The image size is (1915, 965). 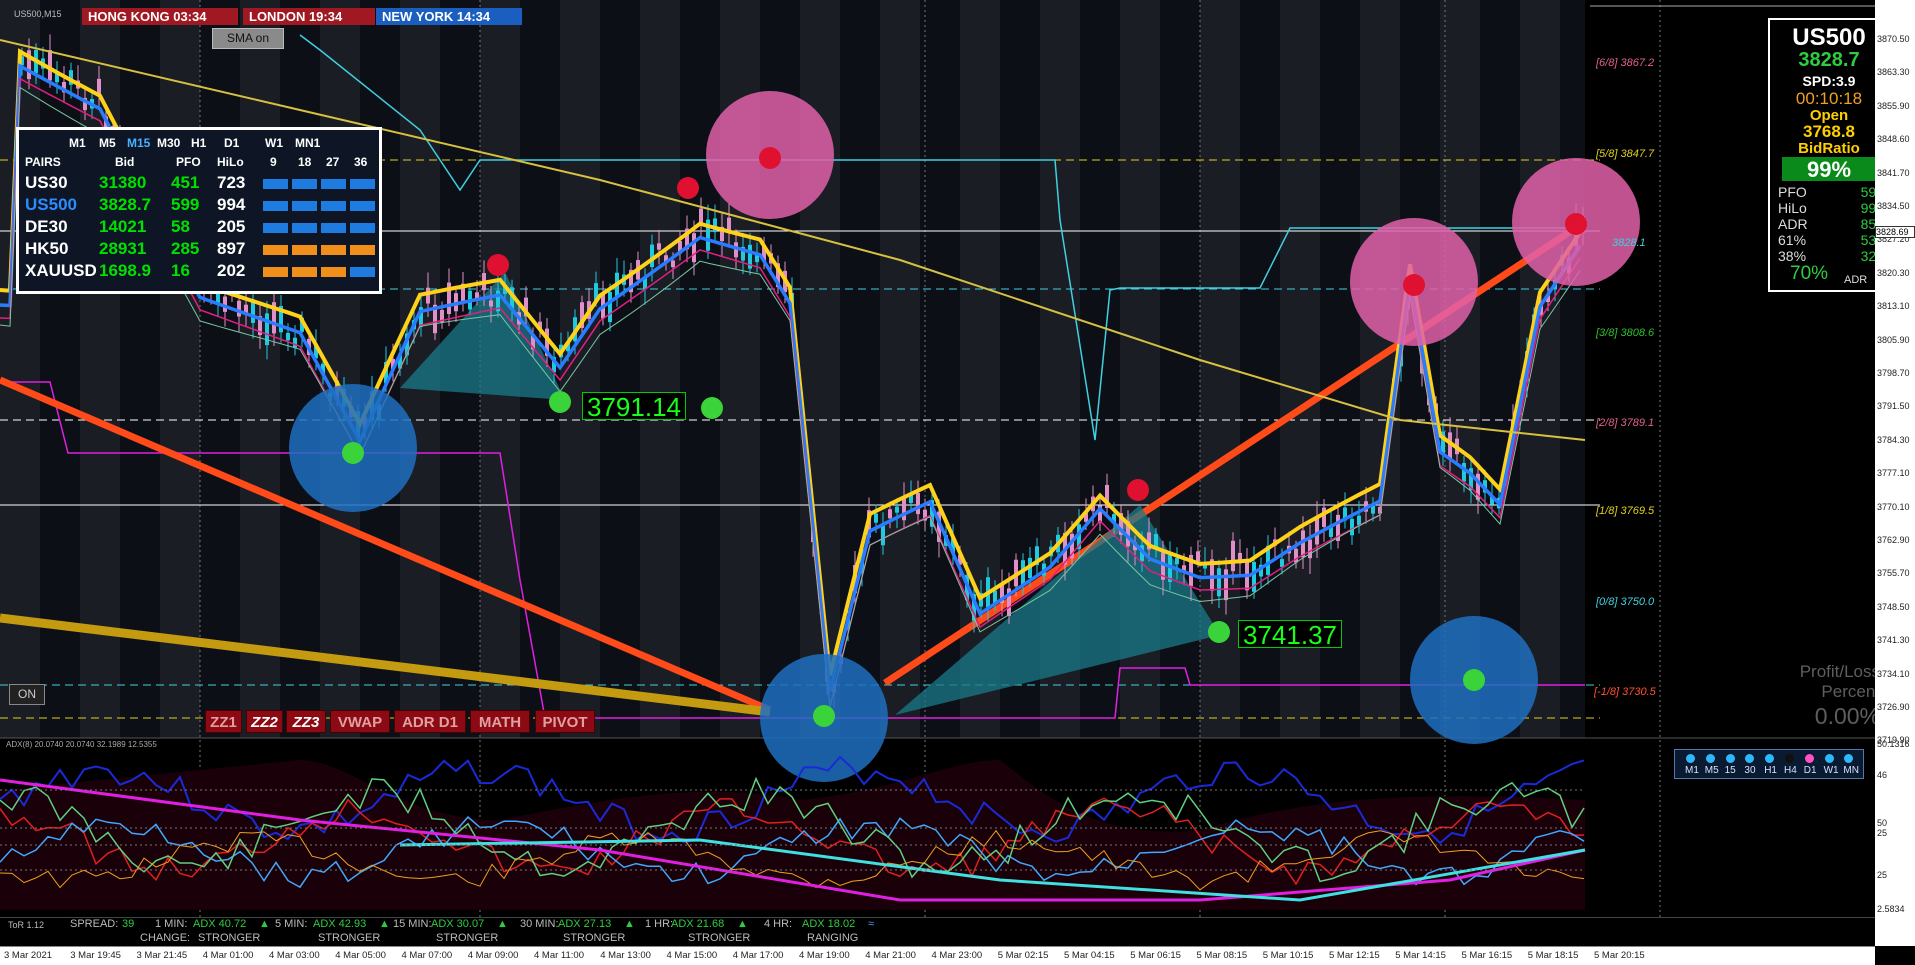 What do you see at coordinates (449, 16) in the screenshot?
I see `session-clock-2: NEW YORK 14:34` at bounding box center [449, 16].